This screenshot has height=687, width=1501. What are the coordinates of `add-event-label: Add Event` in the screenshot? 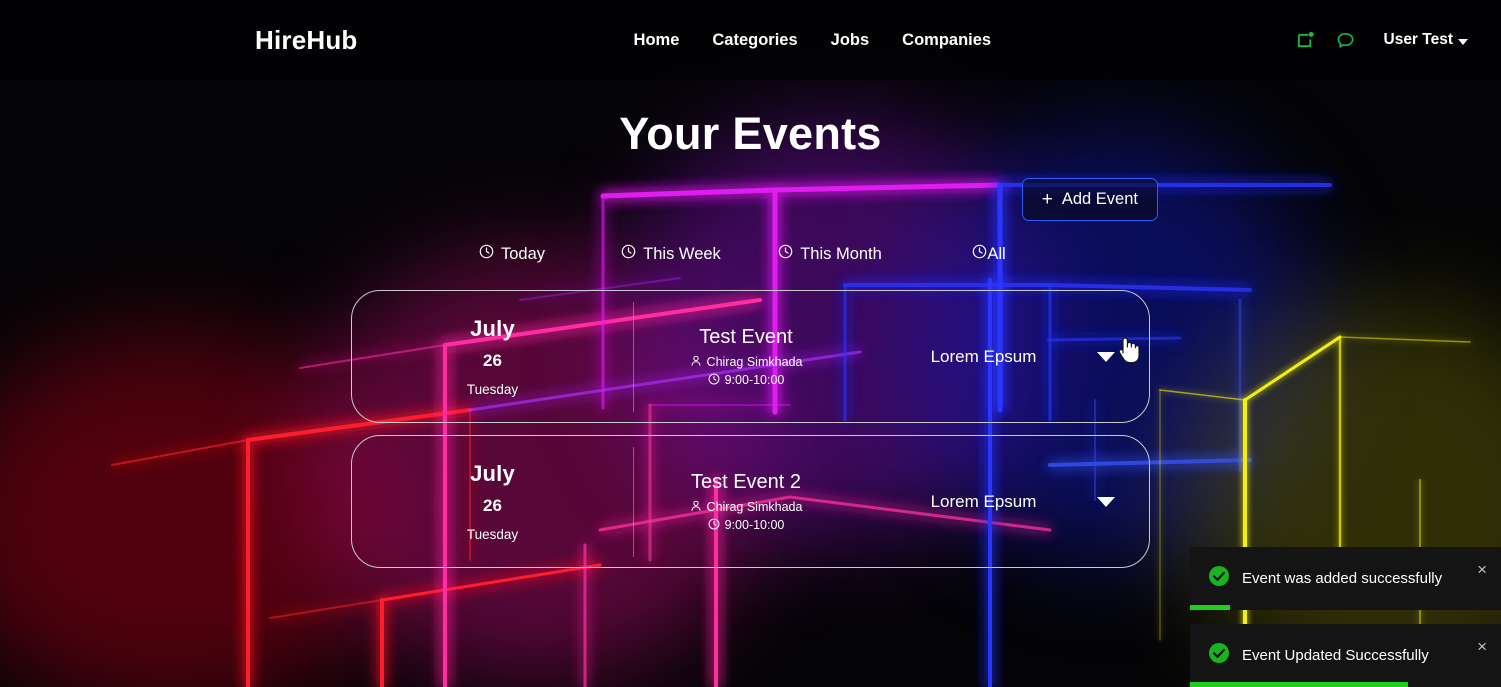 It's located at (1099, 199).